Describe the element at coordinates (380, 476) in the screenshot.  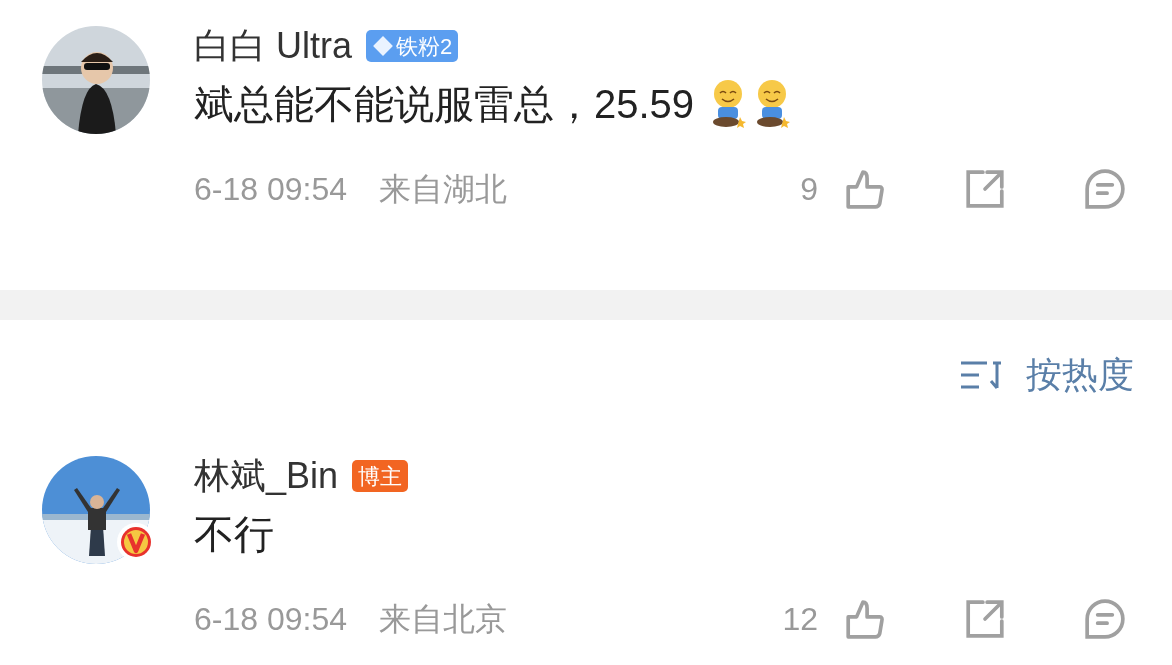
I see `user-badge: 博主` at that location.